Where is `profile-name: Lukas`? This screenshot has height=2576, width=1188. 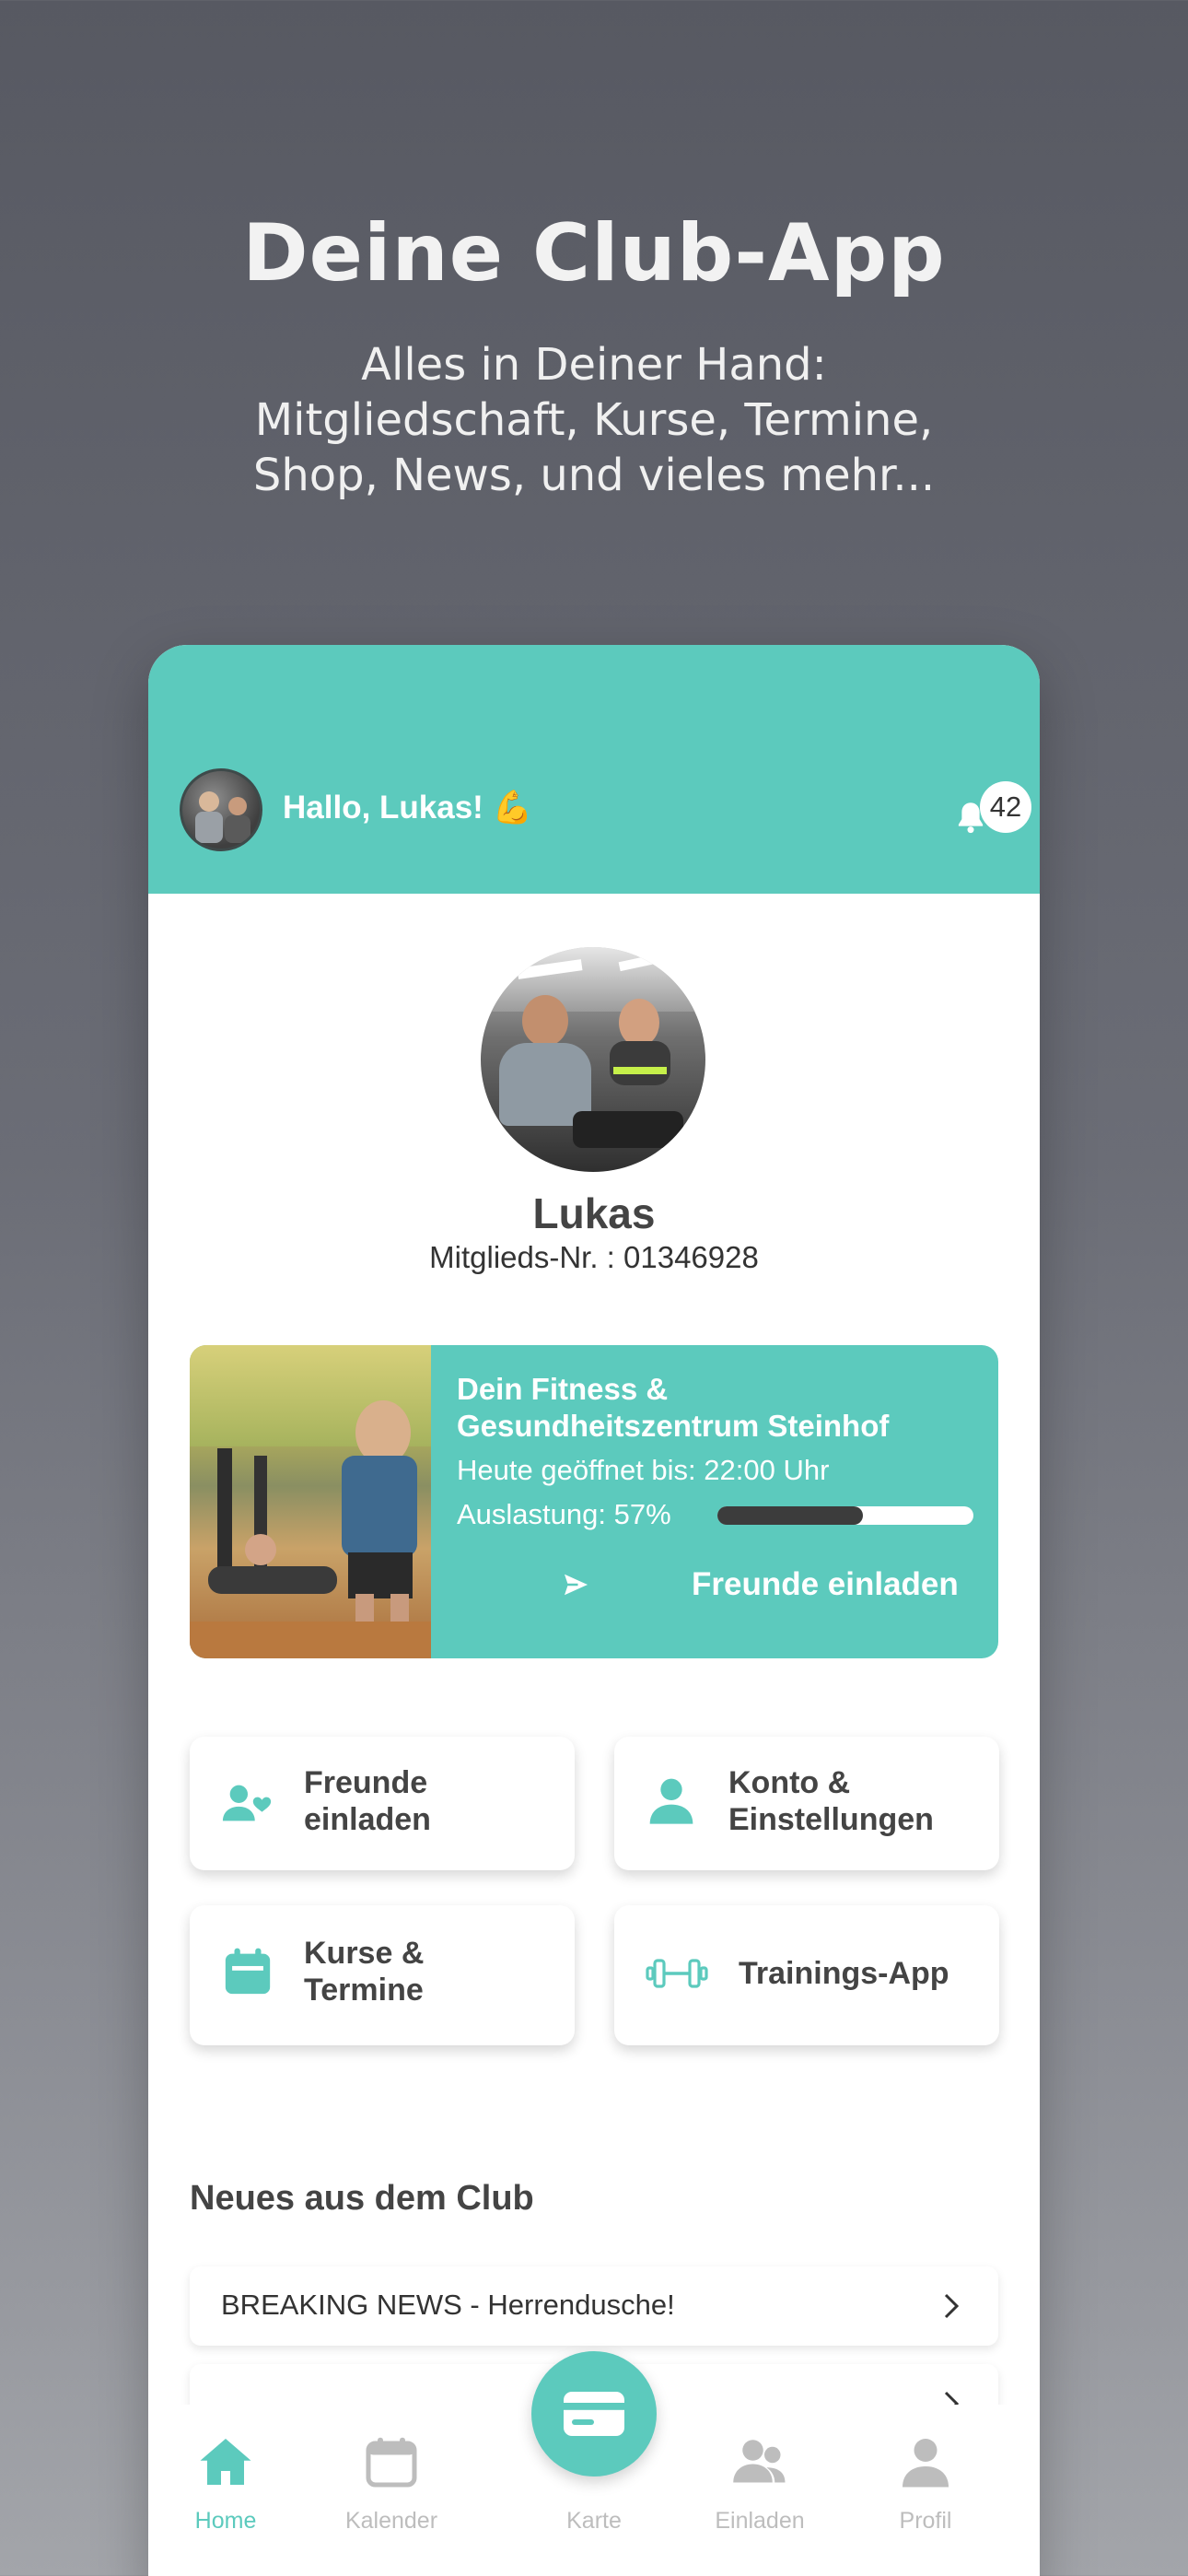 profile-name: Lukas is located at coordinates (594, 1213).